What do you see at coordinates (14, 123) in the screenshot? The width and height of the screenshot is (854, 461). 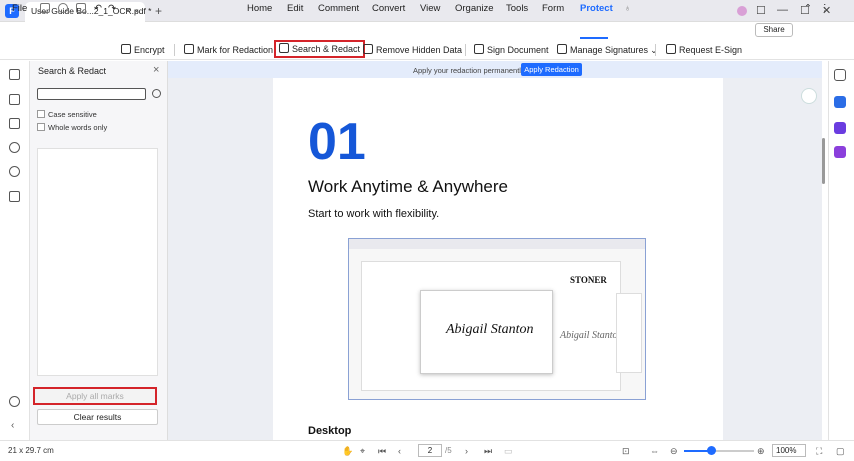 I see `comment-icon` at bounding box center [14, 123].